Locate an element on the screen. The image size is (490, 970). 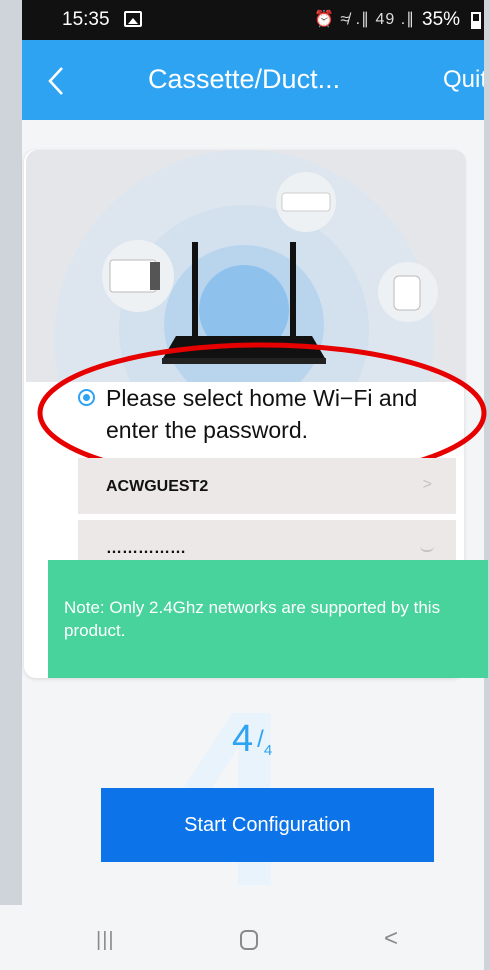
battery-icon is located at coordinates (476, 20).